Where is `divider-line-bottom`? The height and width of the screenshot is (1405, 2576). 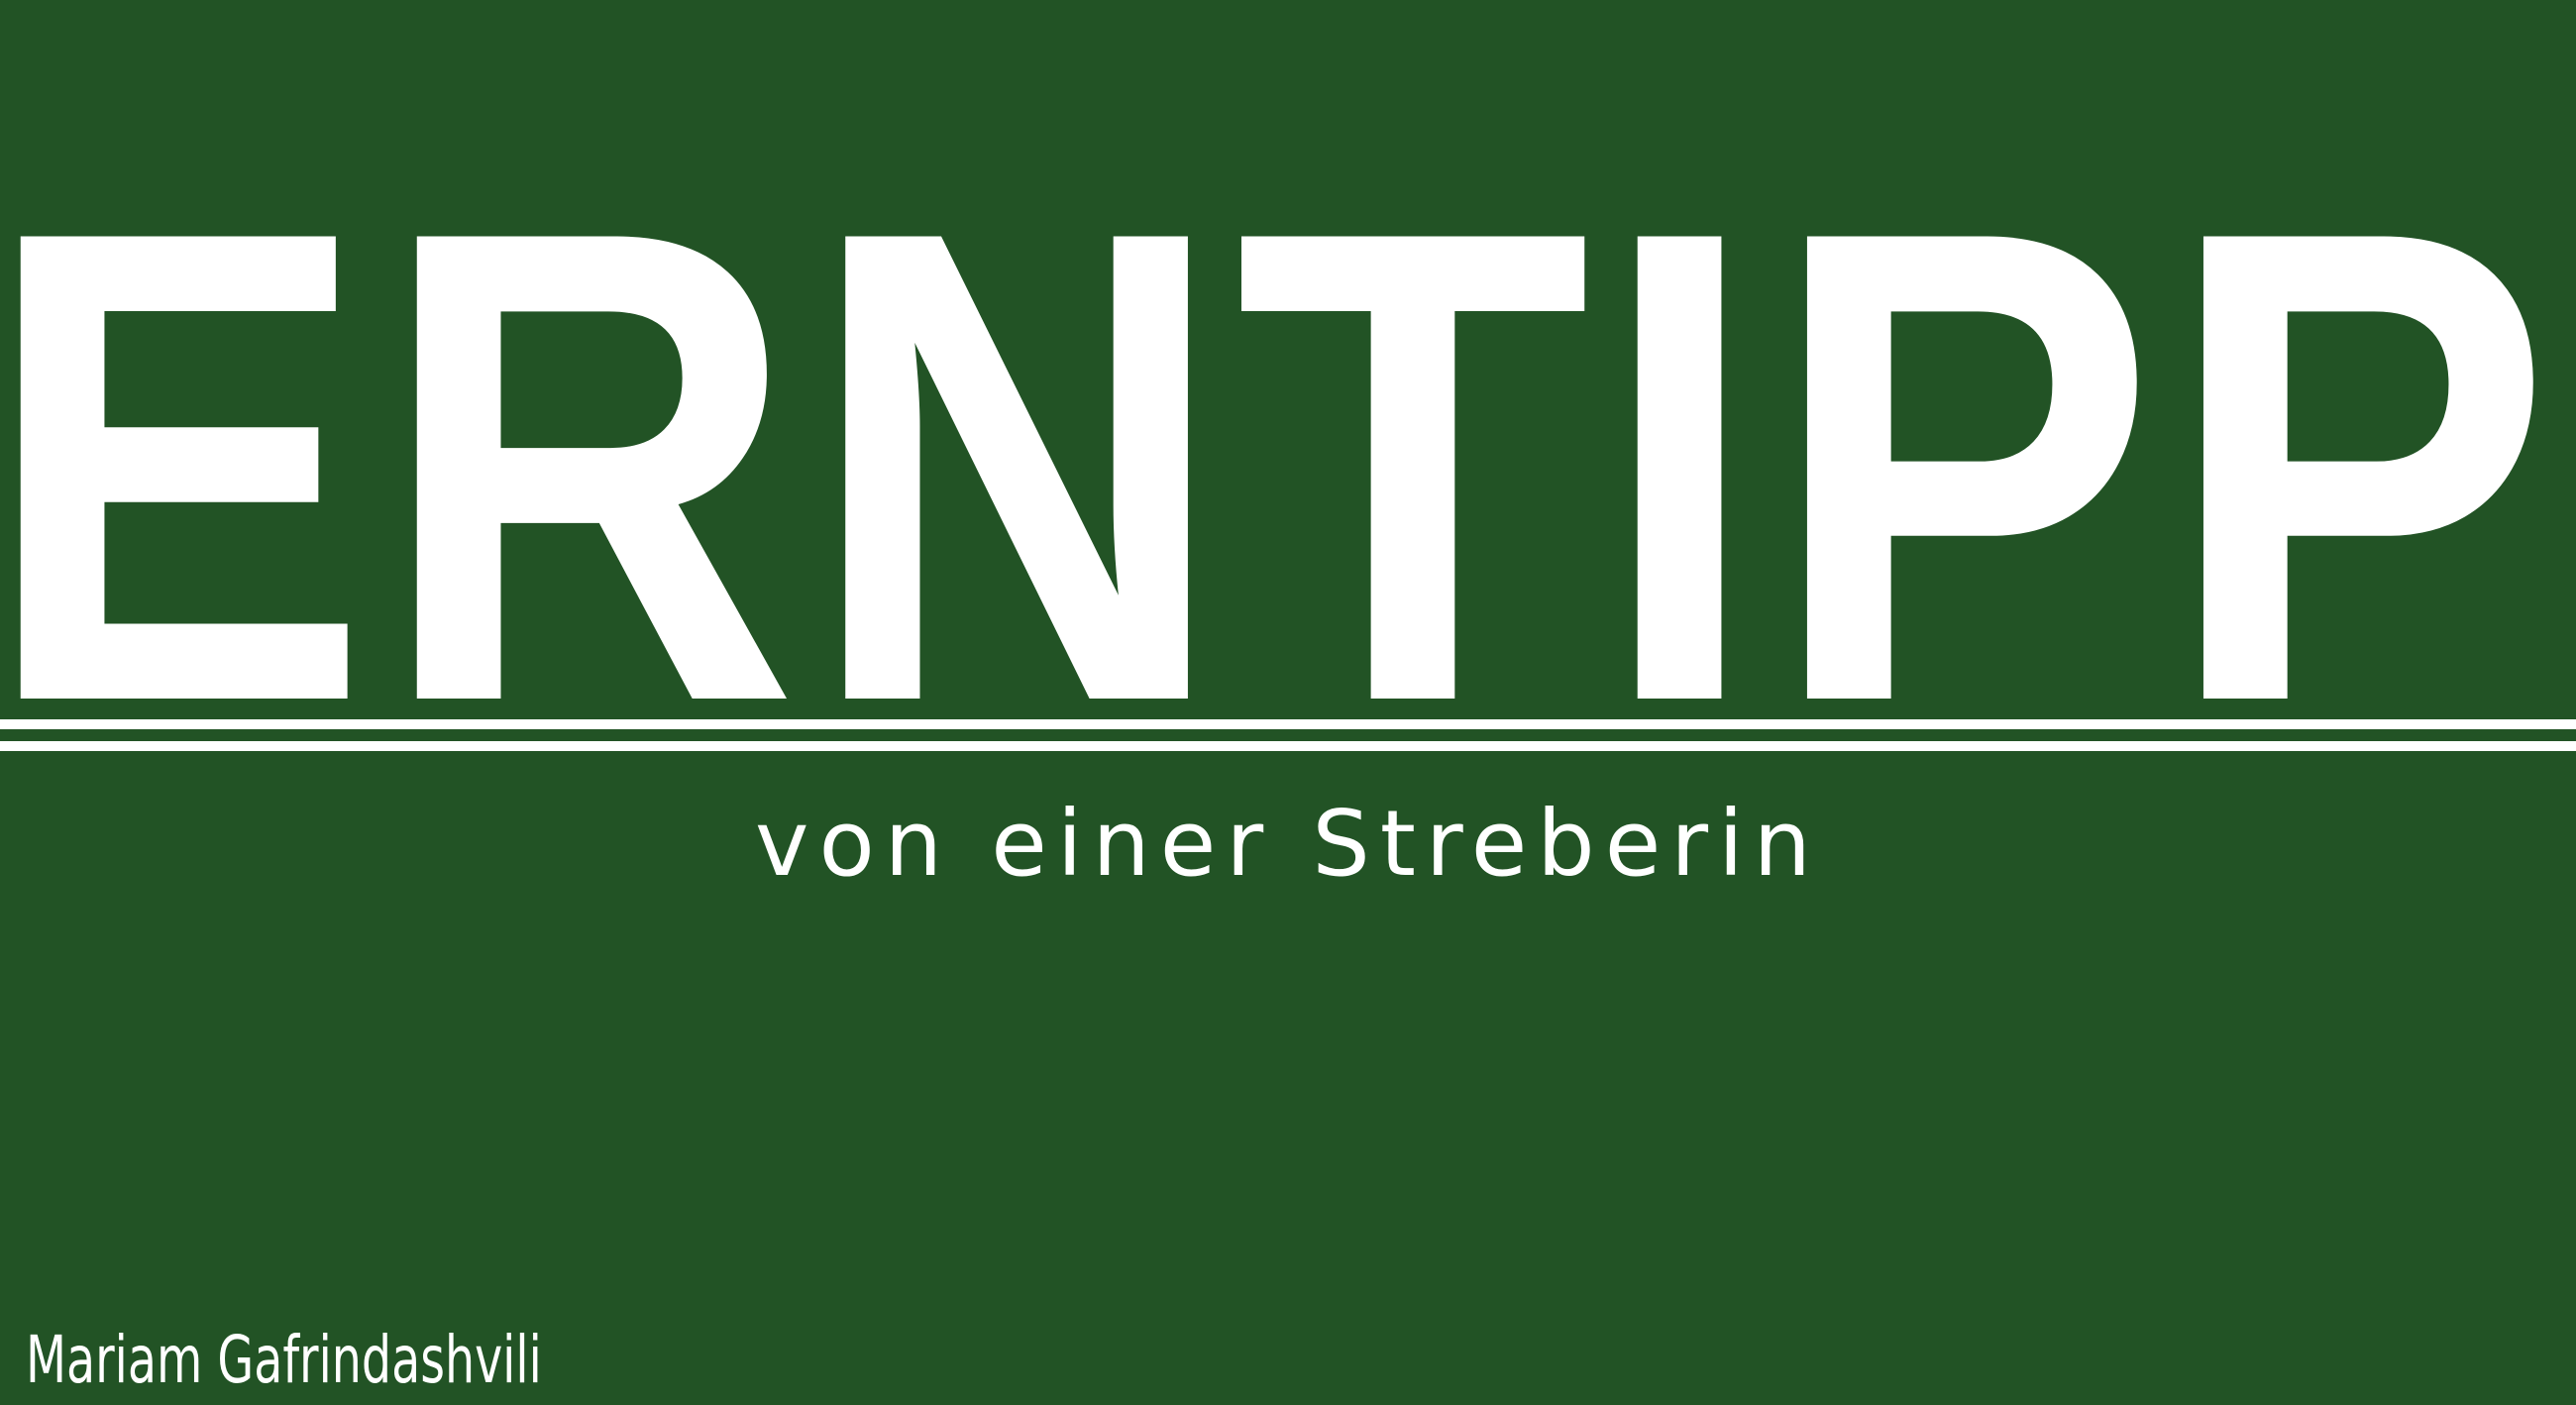 divider-line-bottom is located at coordinates (1288, 746).